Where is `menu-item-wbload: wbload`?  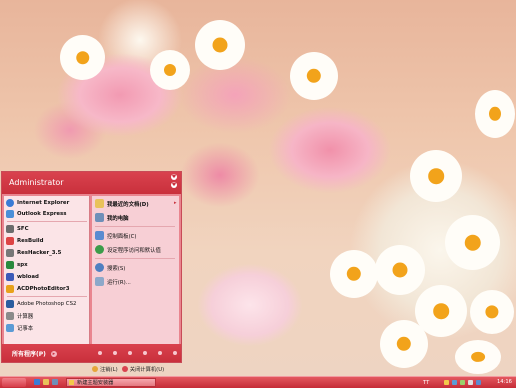 menu-item-wbload: wbload is located at coordinates (22, 277).